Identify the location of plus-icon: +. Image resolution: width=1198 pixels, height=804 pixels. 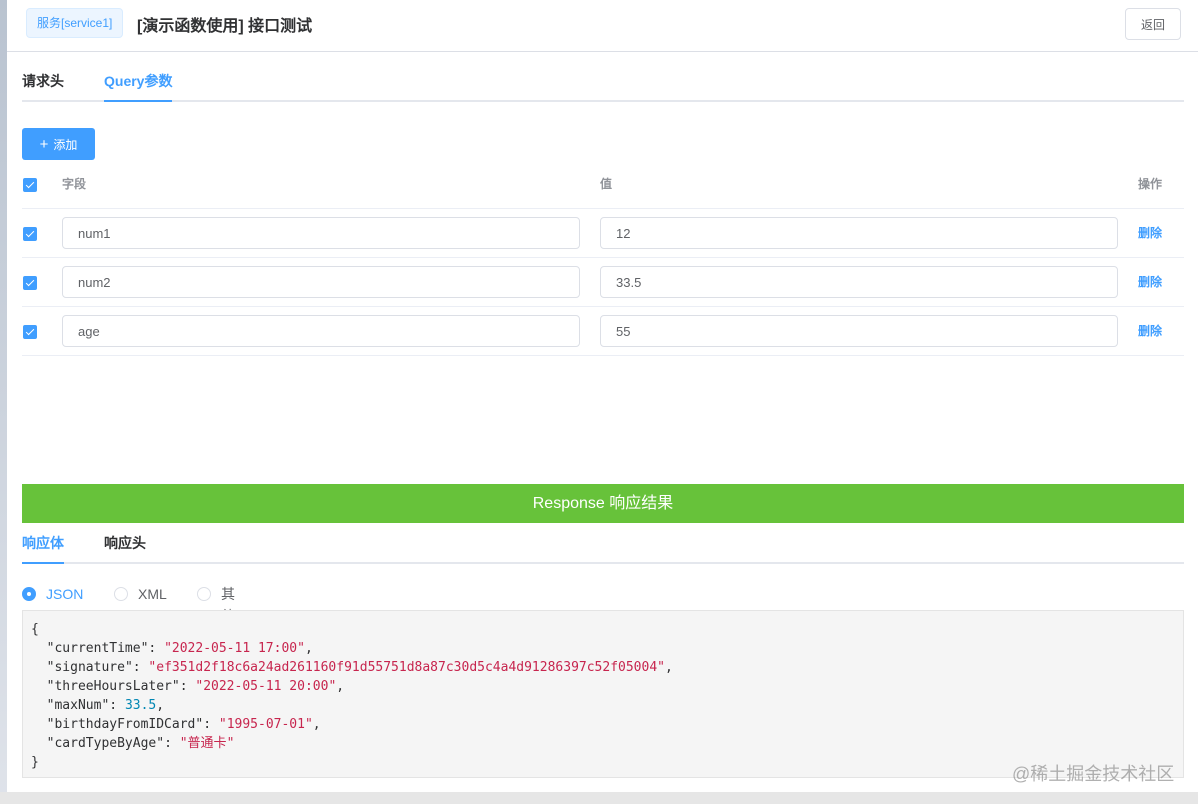
(44, 144).